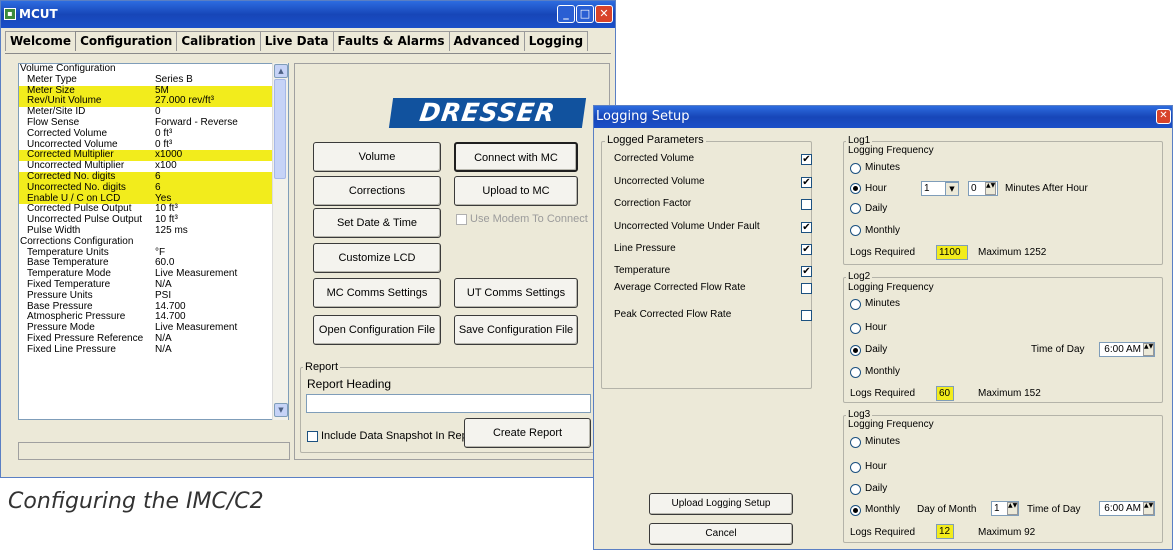 This screenshot has height=550, width=1173. I want to click on log1-hour-radio, so click(855, 188).